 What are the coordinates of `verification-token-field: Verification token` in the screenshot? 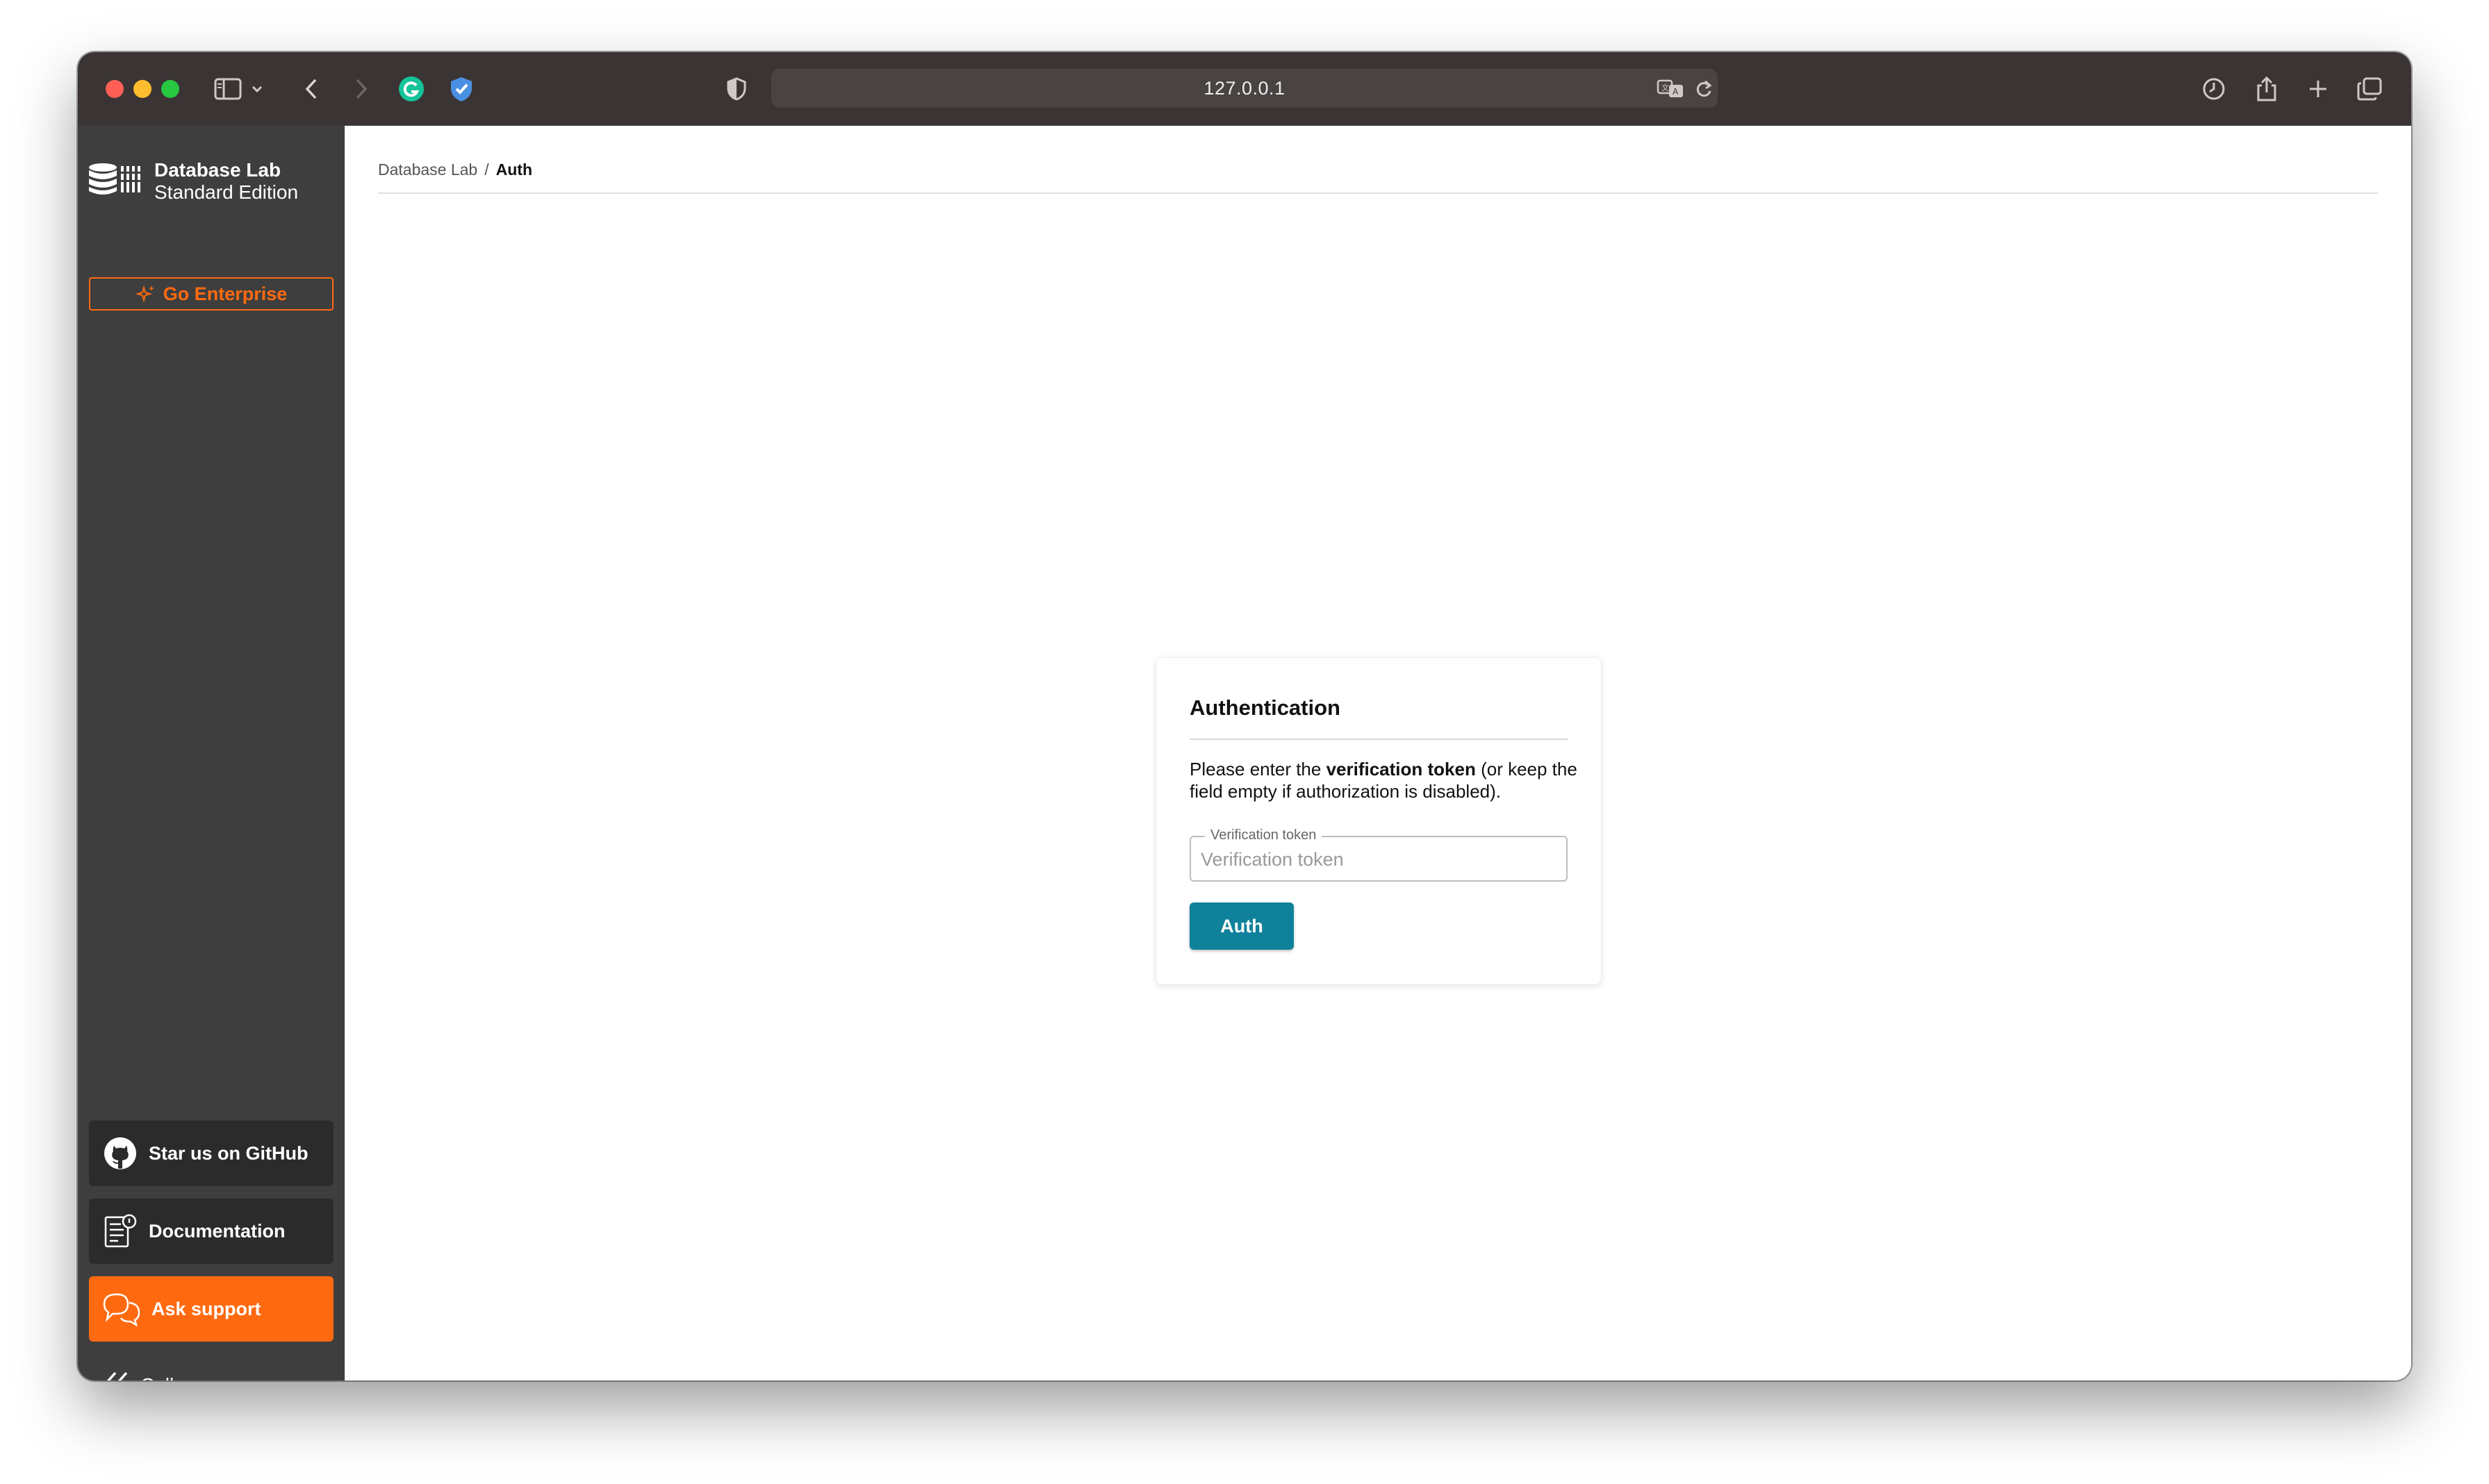 It's located at (1379, 854).